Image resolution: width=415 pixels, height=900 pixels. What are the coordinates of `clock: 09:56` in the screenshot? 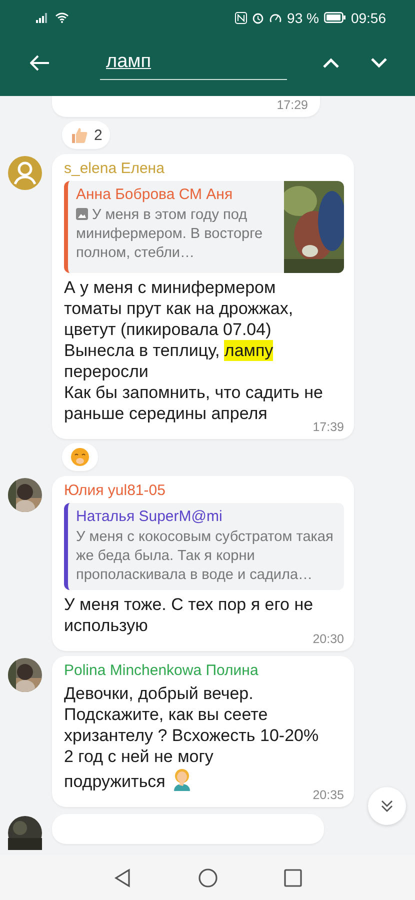 It's located at (368, 18).